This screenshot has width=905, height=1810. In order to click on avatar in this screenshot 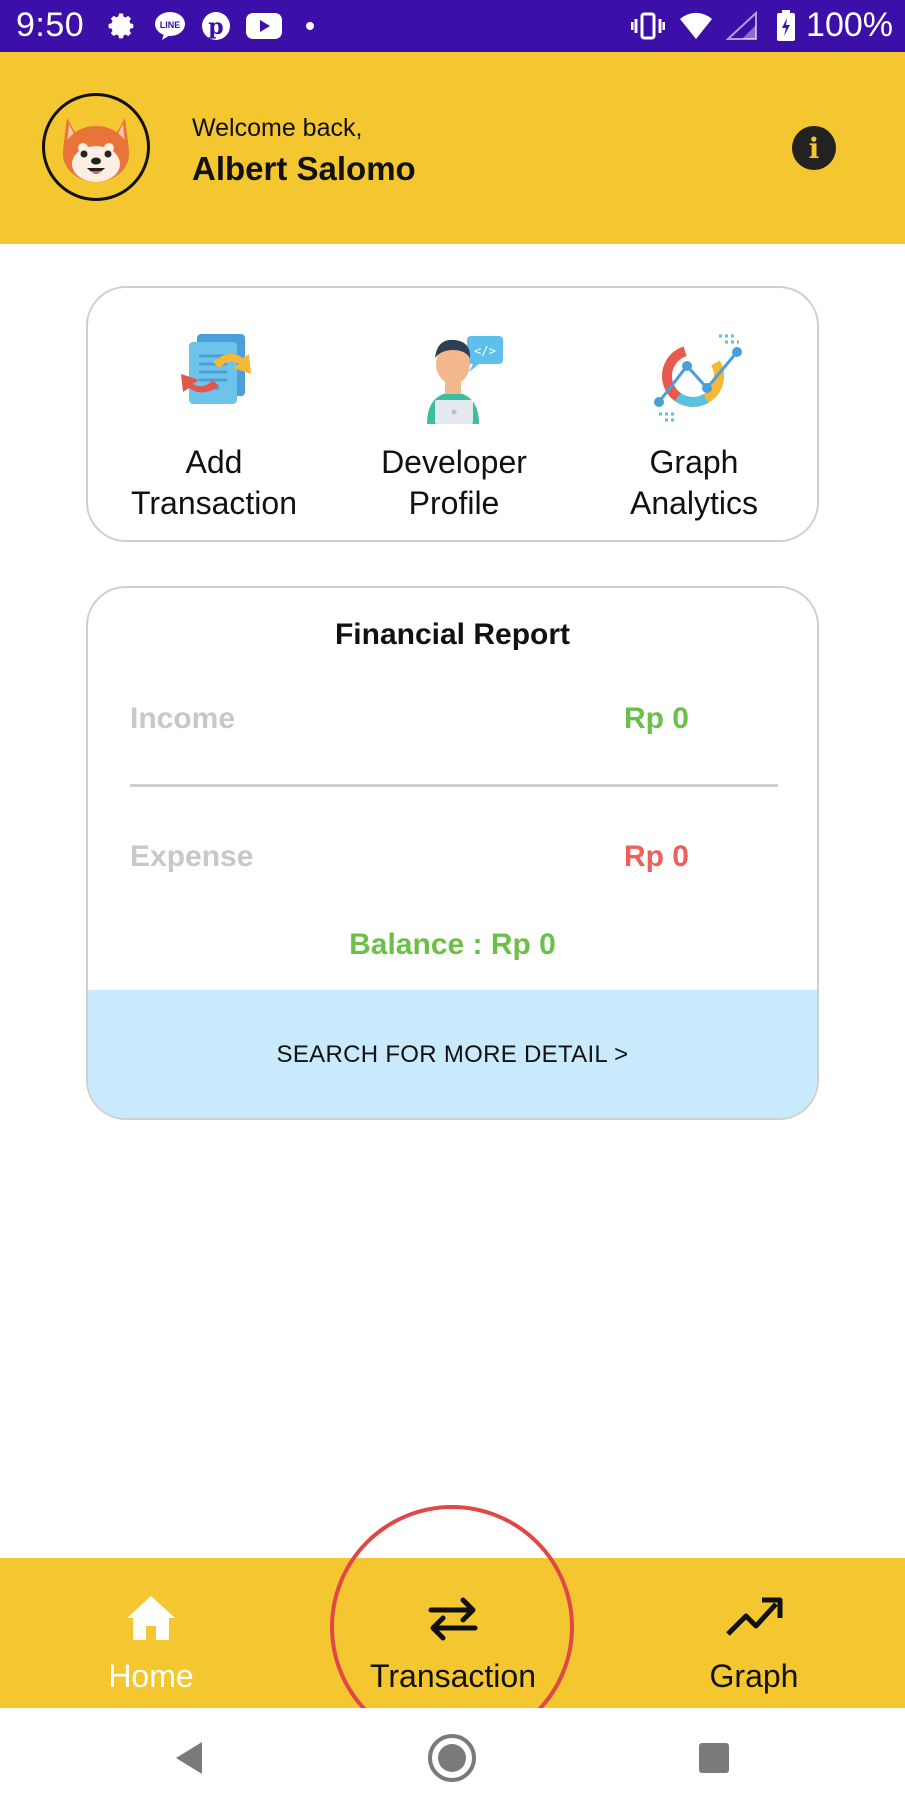, I will do `click(96, 147)`.